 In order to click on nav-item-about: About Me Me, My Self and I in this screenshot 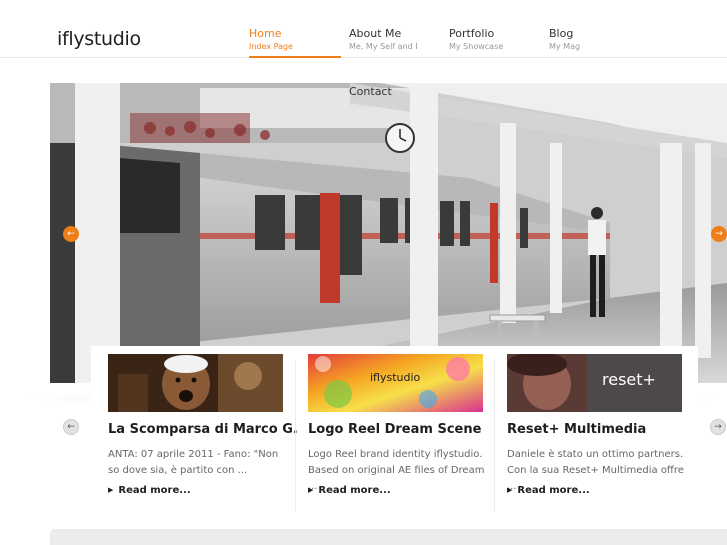, I will do `click(395, 43)`.